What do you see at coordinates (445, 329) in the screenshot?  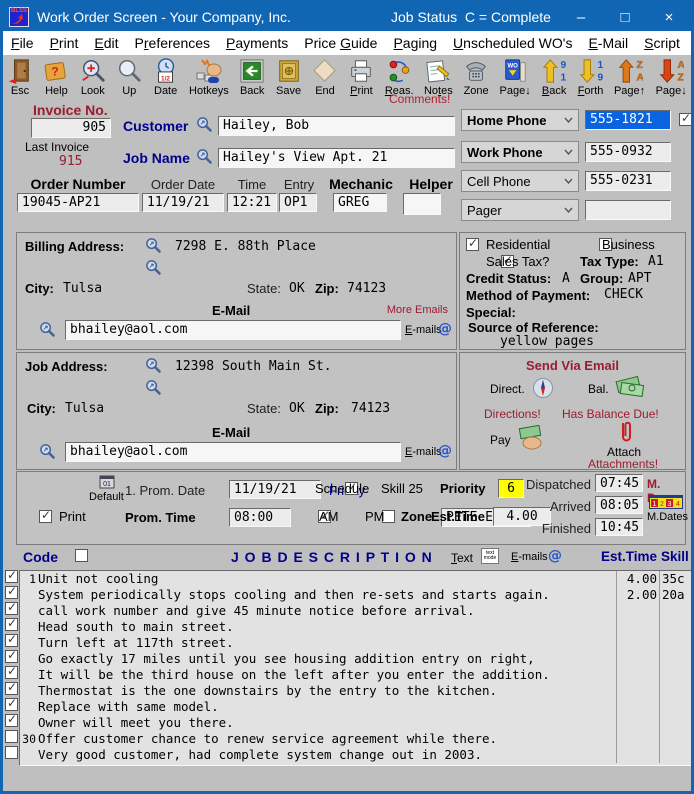 I see `billing-email-at-icon: @` at bounding box center [445, 329].